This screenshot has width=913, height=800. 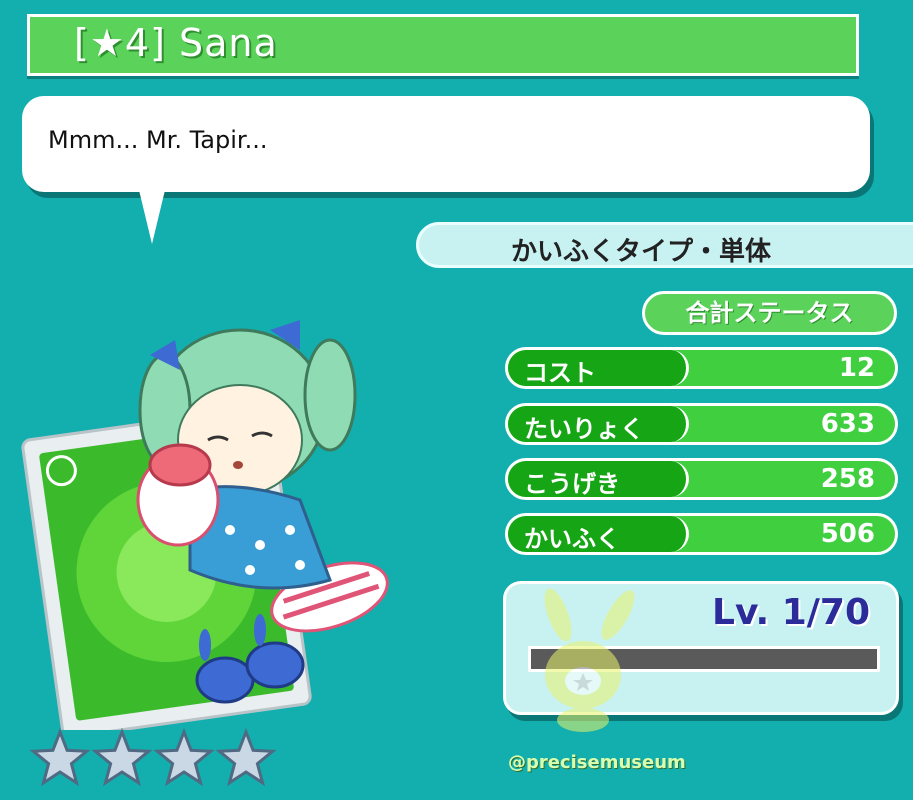 I want to click on level-text: Lv. 1/70, so click(x=791, y=612).